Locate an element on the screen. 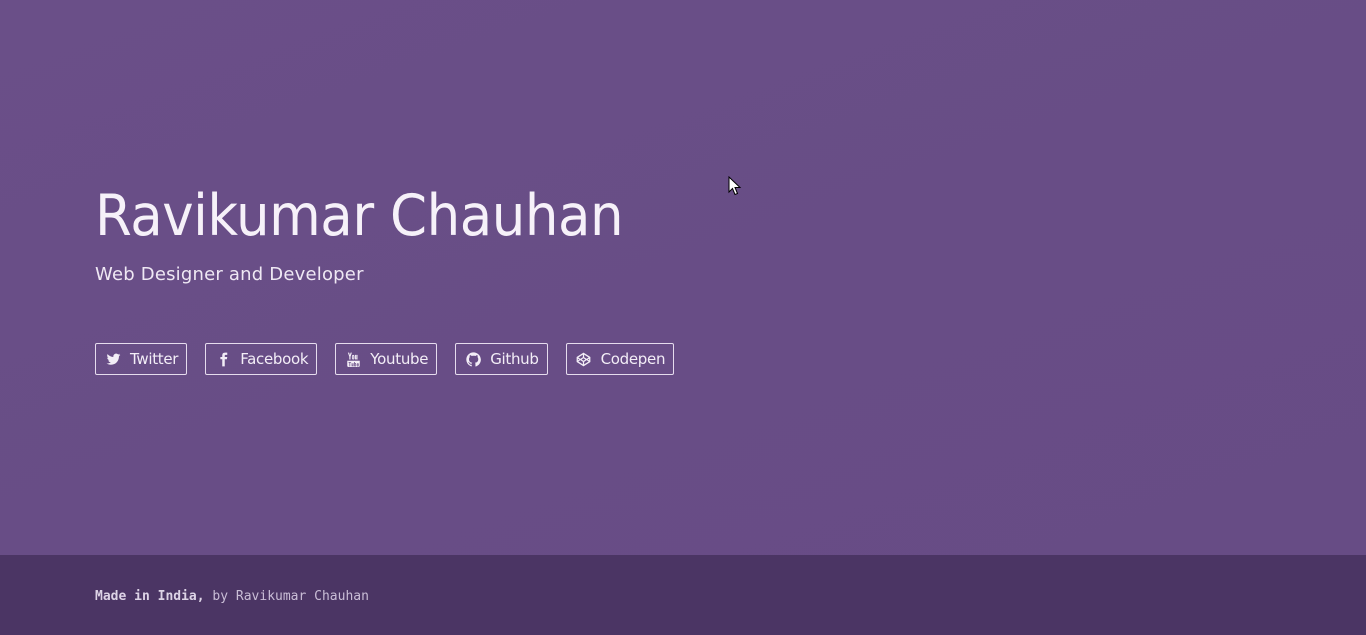 The image size is (1366, 635). twitter-link: Twitter is located at coordinates (141, 359).